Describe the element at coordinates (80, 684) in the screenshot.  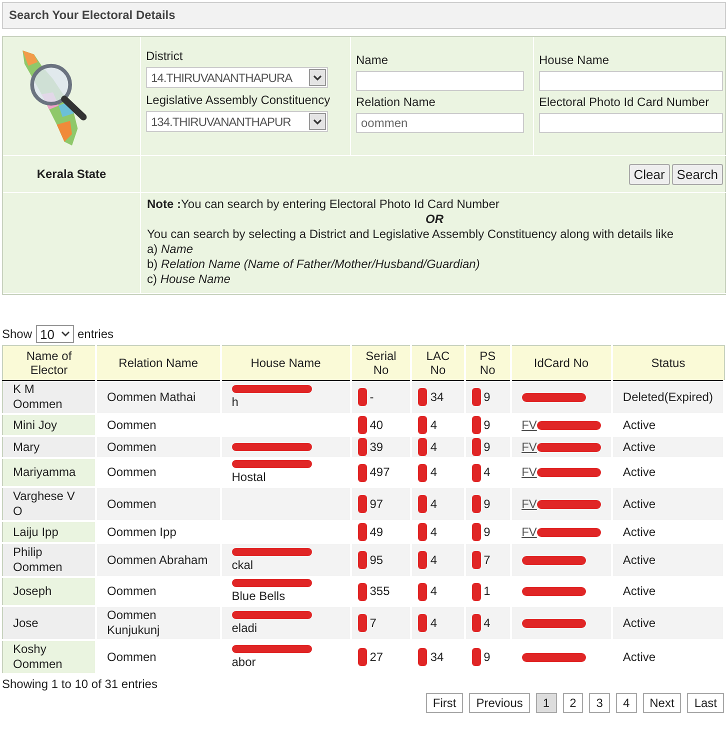
I see `entries-info: Showing 1 to 10 of 31 entries` at that location.